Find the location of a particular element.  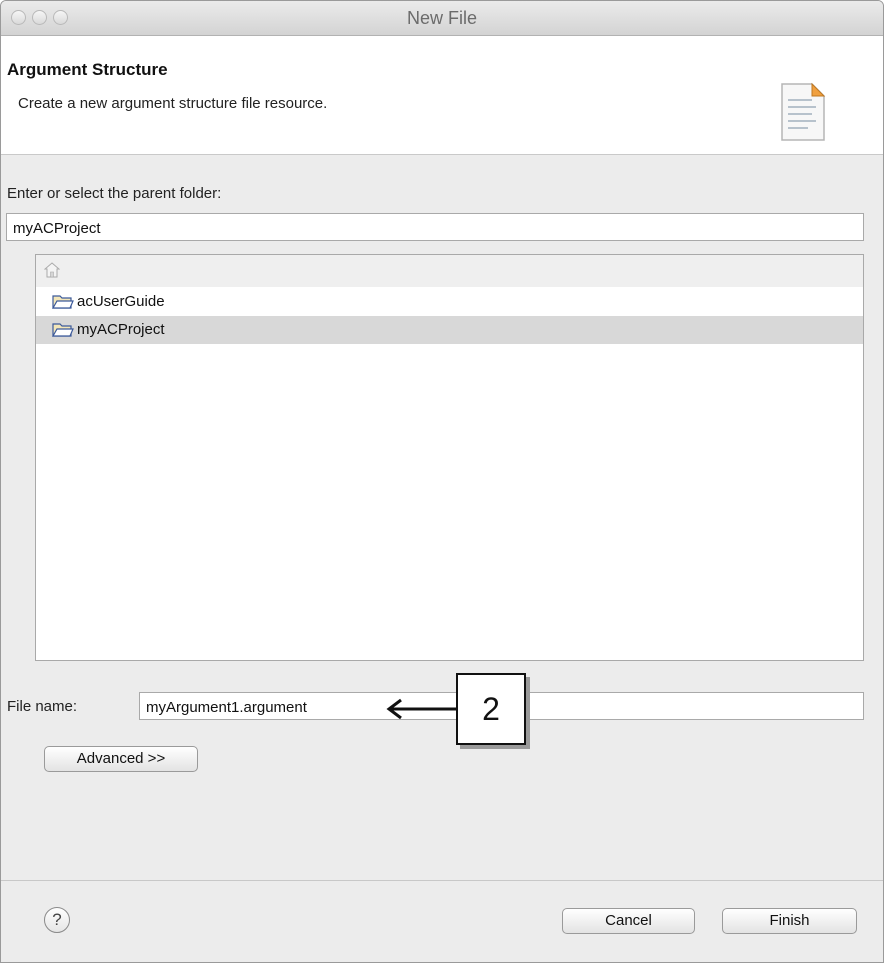

advanced-button: Advanced >> is located at coordinates (121, 759).